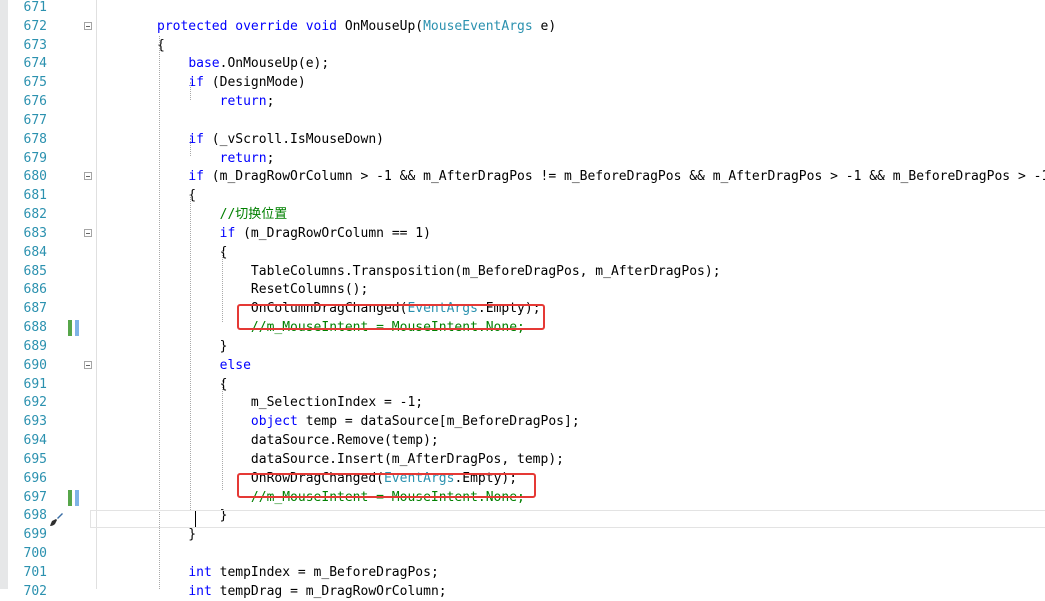 The width and height of the screenshot is (1045, 601). Describe the element at coordinates (35, 45) in the screenshot. I see `line-number: 673` at that location.